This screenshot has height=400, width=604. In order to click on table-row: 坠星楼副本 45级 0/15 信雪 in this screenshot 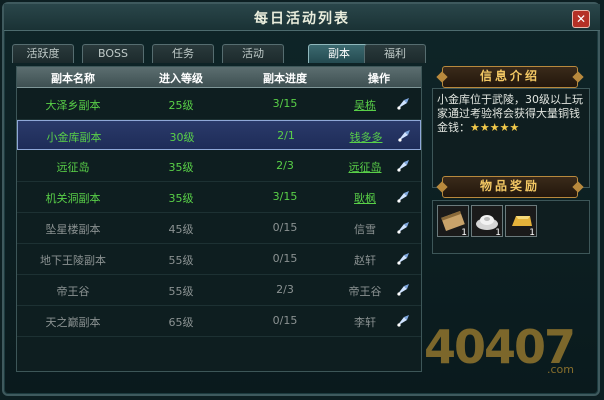, I will do `click(219, 228)`.